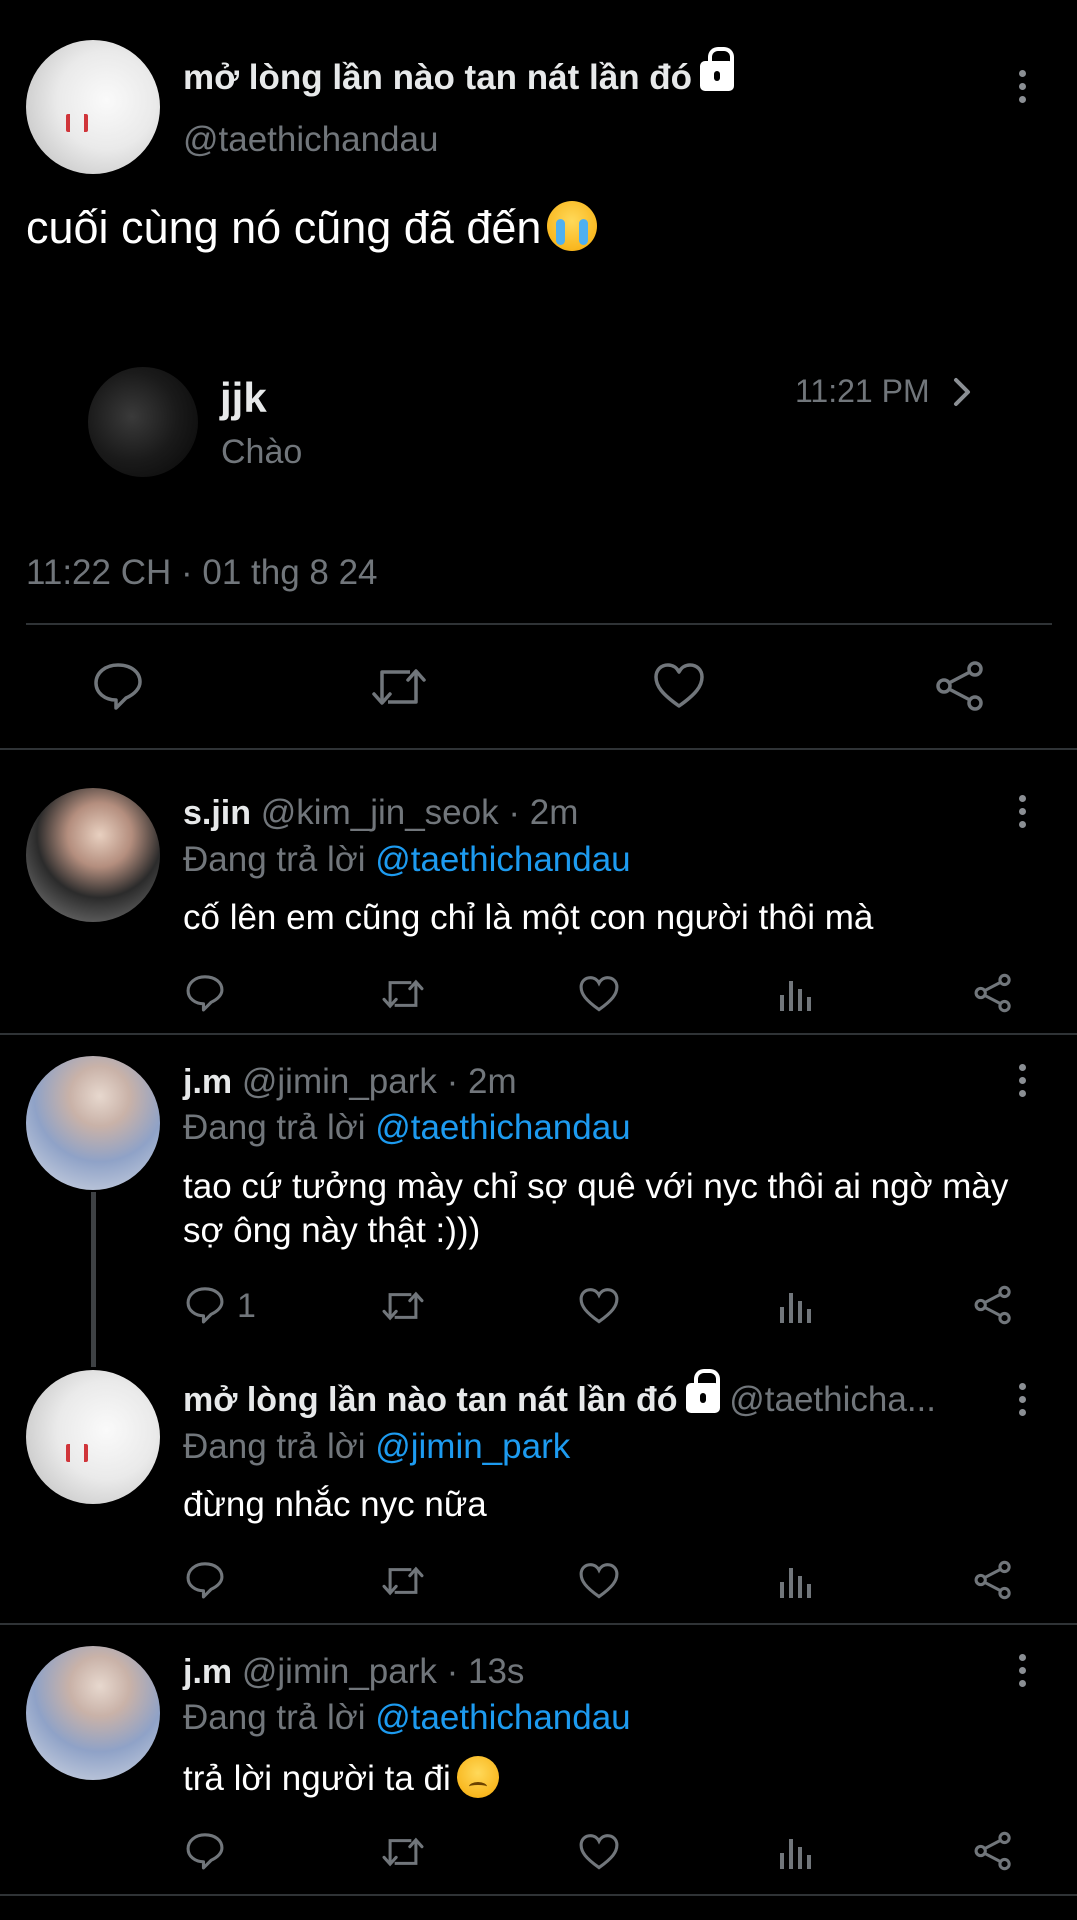 The width and height of the screenshot is (1077, 1920). I want to click on reply-text: đừng nhắc nyc nữa, so click(335, 1504).